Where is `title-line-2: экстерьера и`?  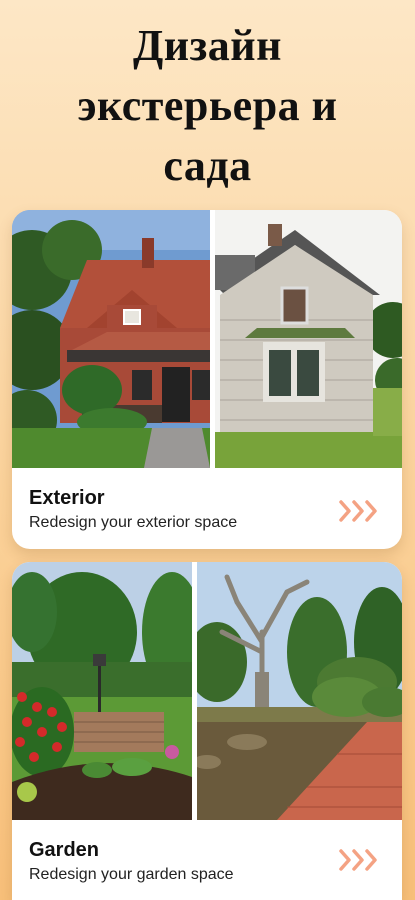
title-line-2: экстерьера и is located at coordinates (207, 105).